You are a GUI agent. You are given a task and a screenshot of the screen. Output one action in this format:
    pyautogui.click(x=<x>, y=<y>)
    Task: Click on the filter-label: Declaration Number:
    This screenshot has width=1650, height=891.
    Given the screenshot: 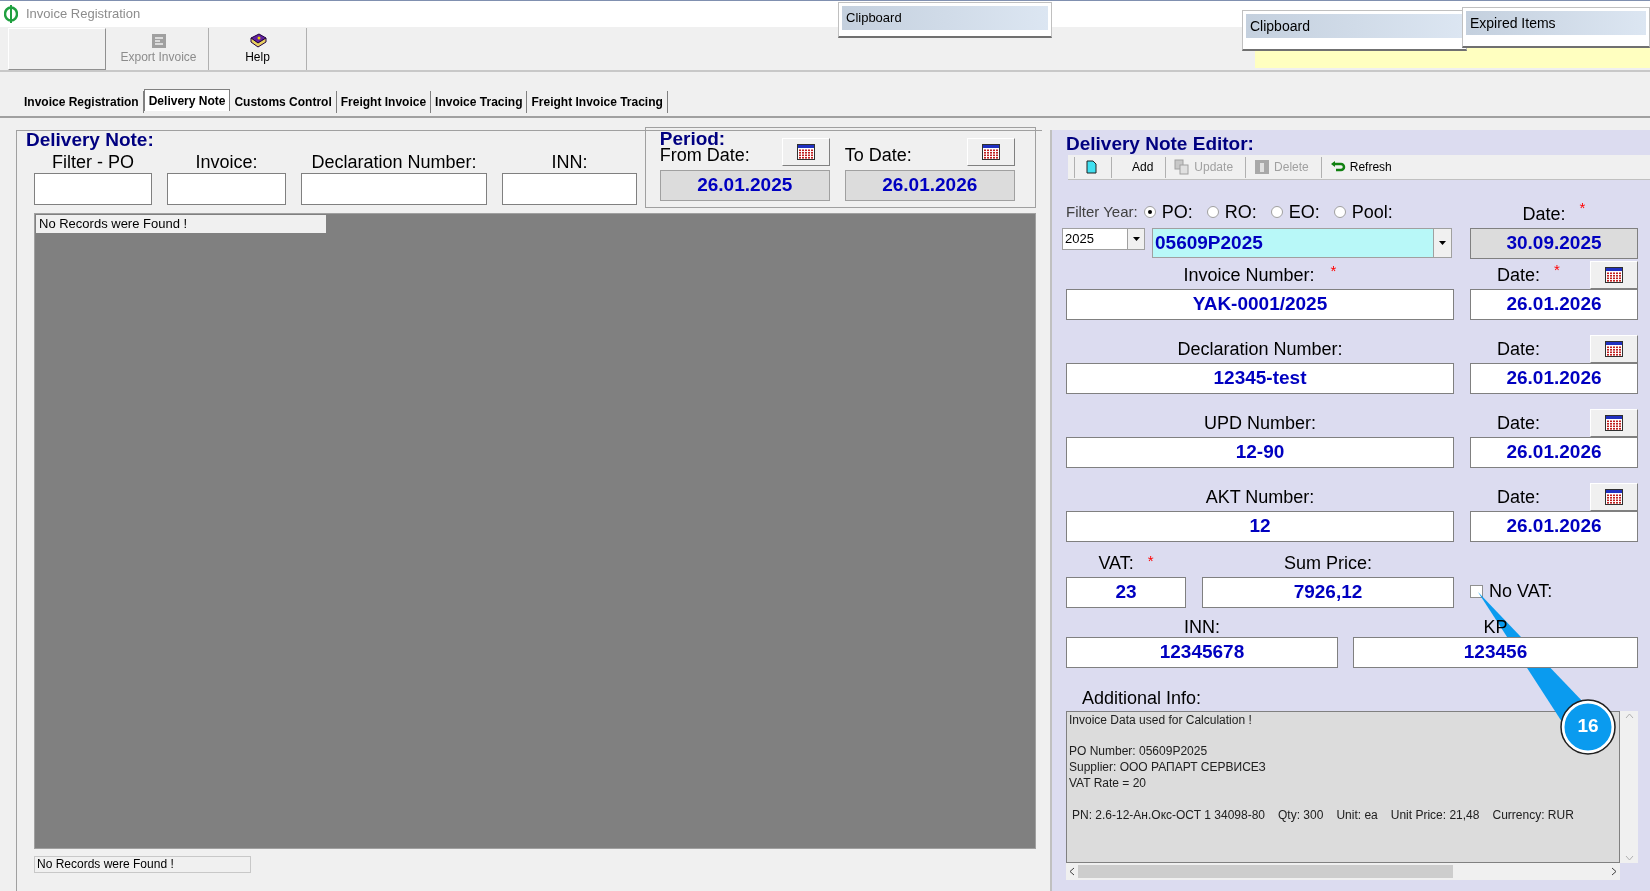 What is the action you would take?
    pyautogui.click(x=394, y=162)
    